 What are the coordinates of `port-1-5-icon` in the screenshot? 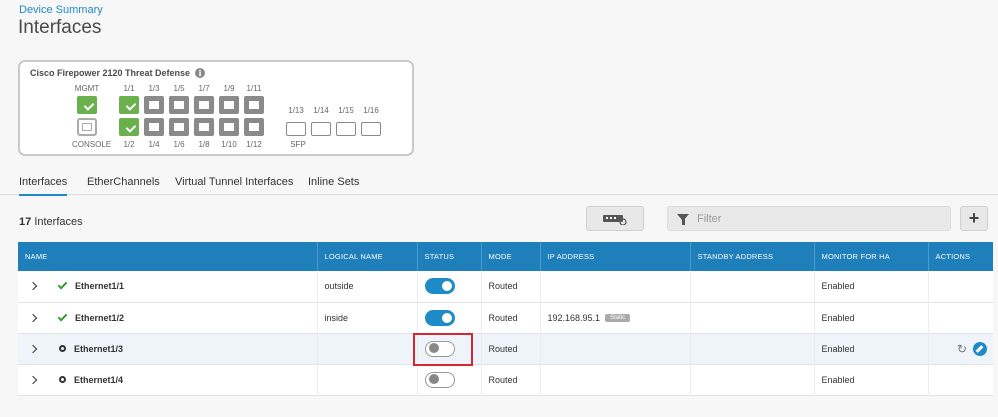 It's located at (179, 105).